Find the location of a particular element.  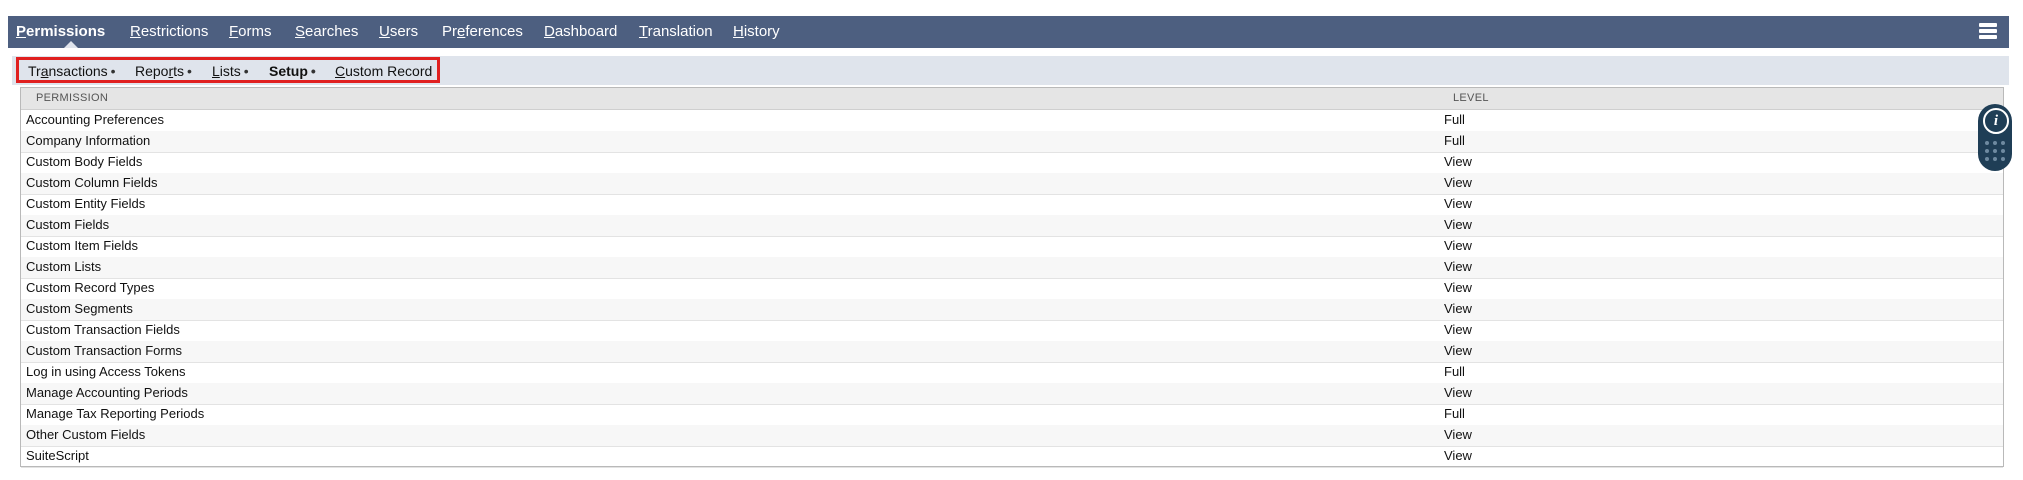

permission-cell: Manage Accounting Periods is located at coordinates (107, 392).